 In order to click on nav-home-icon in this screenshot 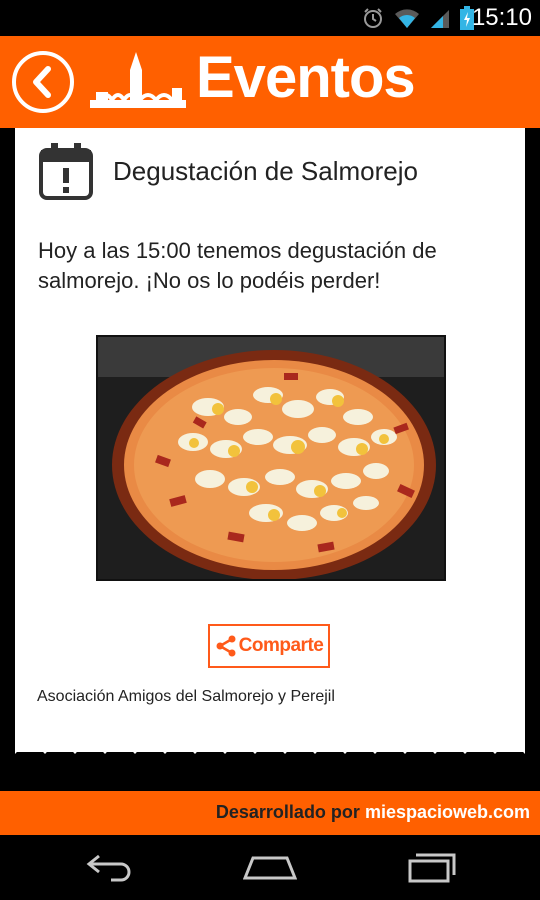, I will do `click(270, 868)`.